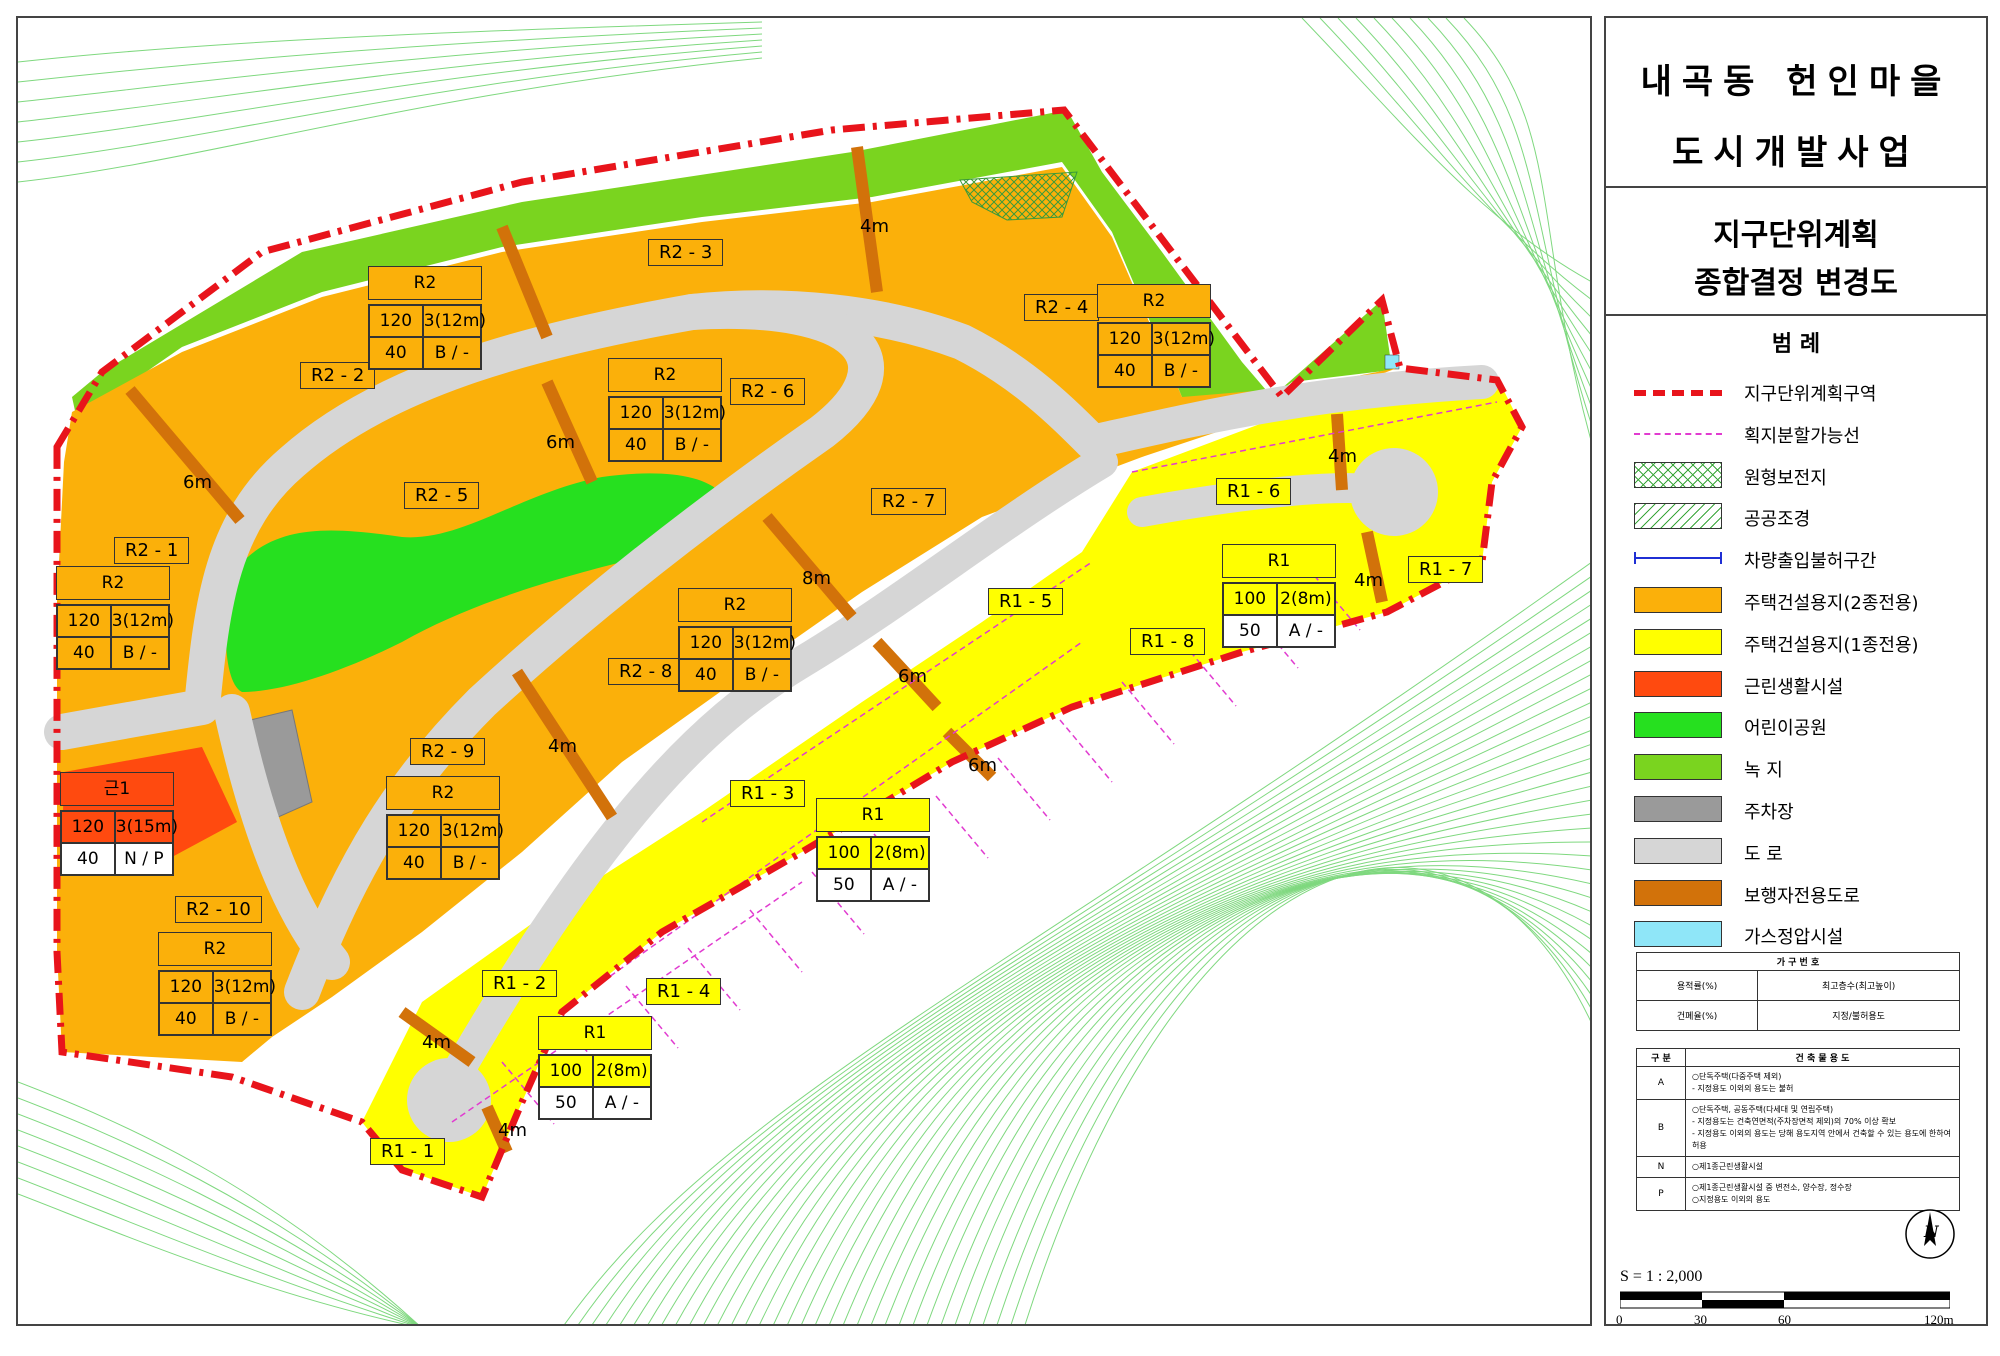 This screenshot has height=1356, width=2000. Describe the element at coordinates (1392, 362) in the screenshot. I see `gas-facility` at that location.